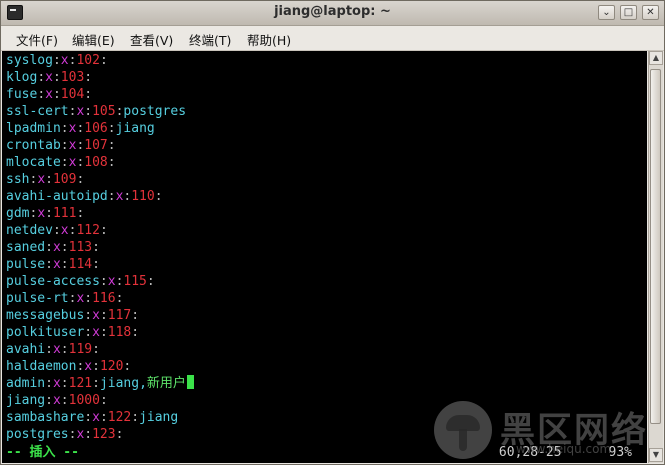  Describe the element at coordinates (26, 383) in the screenshot. I see `group-name: admin` at that location.